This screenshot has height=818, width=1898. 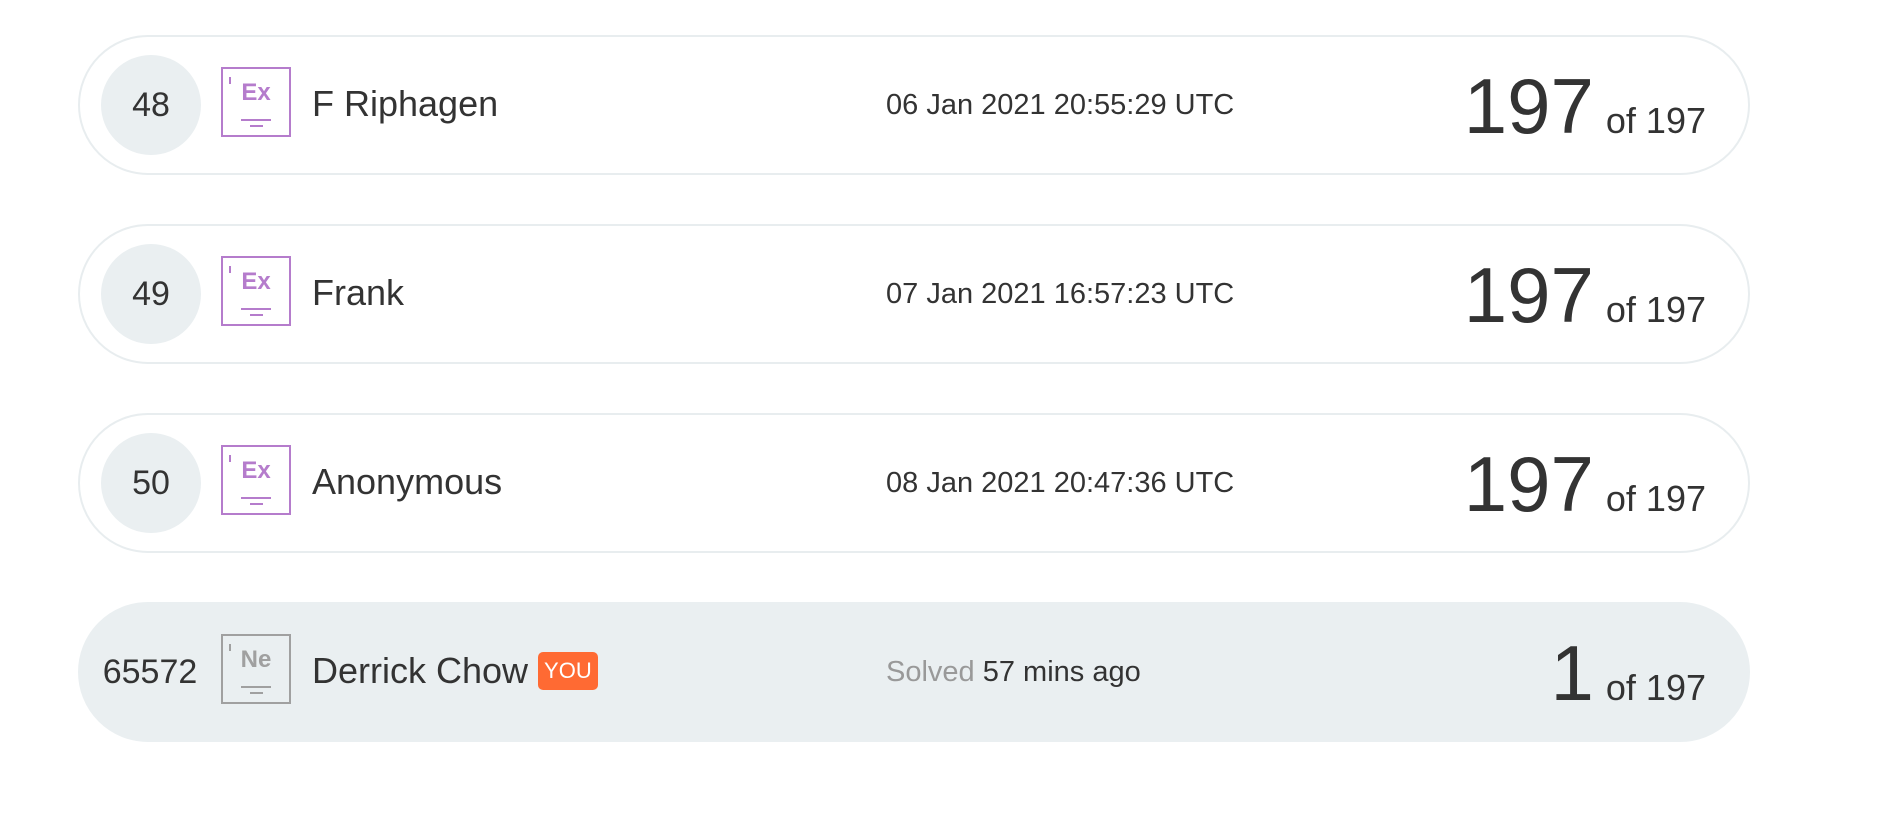 I want to click on rank: 49, so click(x=151, y=294).